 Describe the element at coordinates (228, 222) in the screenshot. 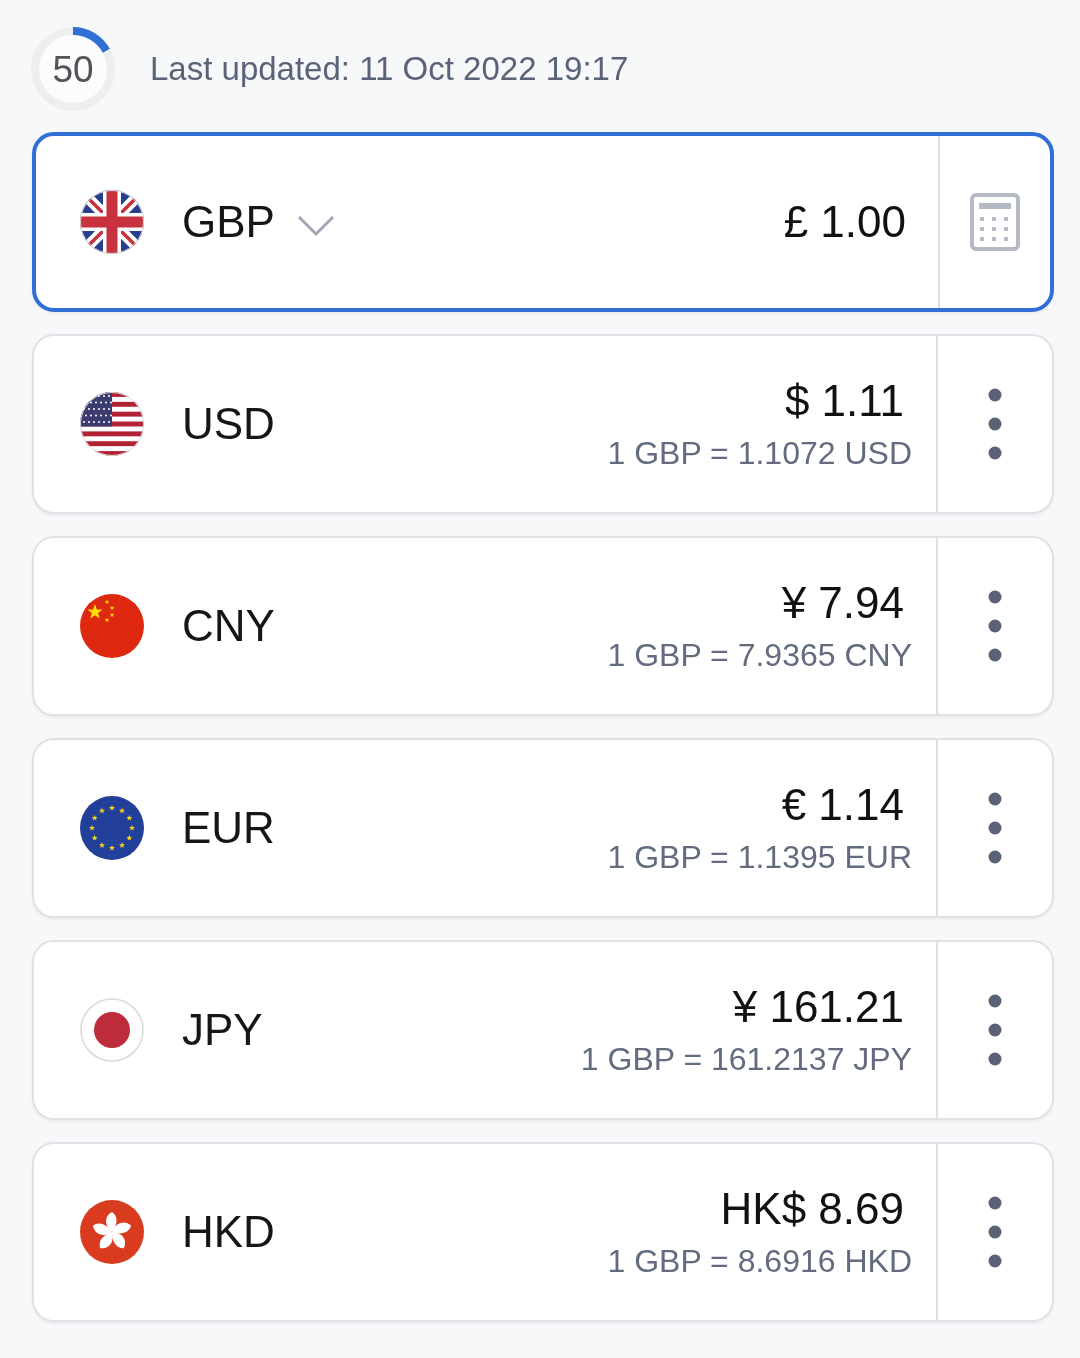

I see `currency-code: GBP` at that location.